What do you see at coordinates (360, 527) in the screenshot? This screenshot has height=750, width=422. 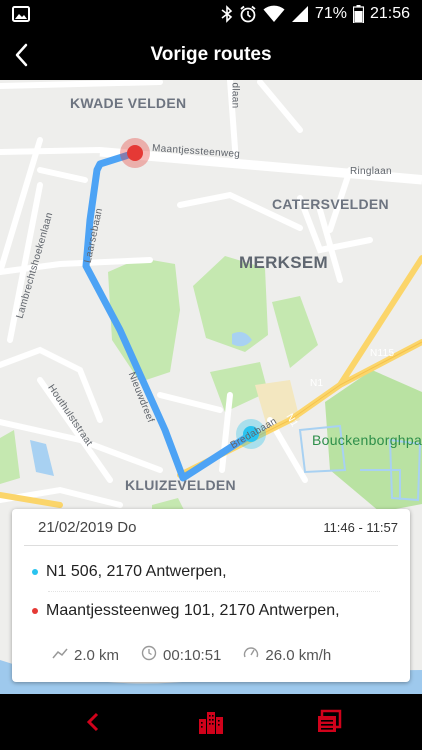 I see `trip-time-range: 11:46 - 11:57` at bounding box center [360, 527].